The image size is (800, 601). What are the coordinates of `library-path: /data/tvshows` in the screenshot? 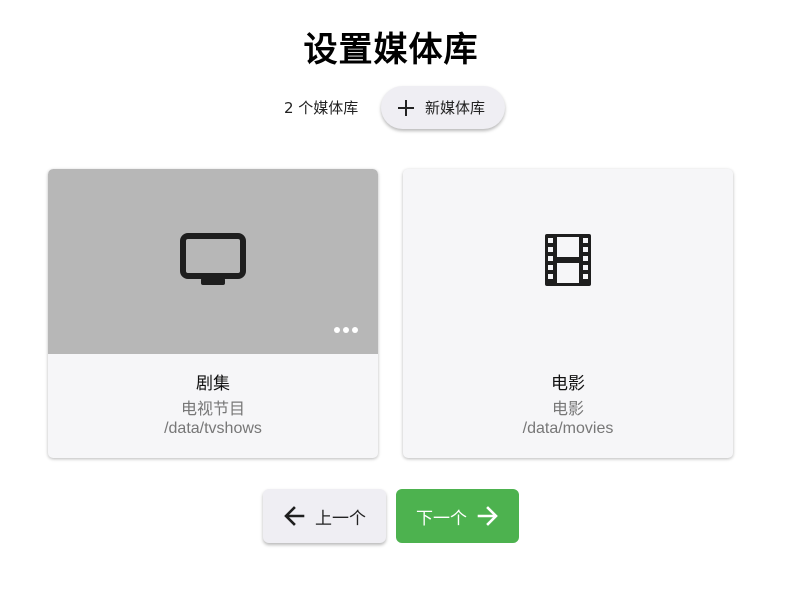 It's located at (213, 428).